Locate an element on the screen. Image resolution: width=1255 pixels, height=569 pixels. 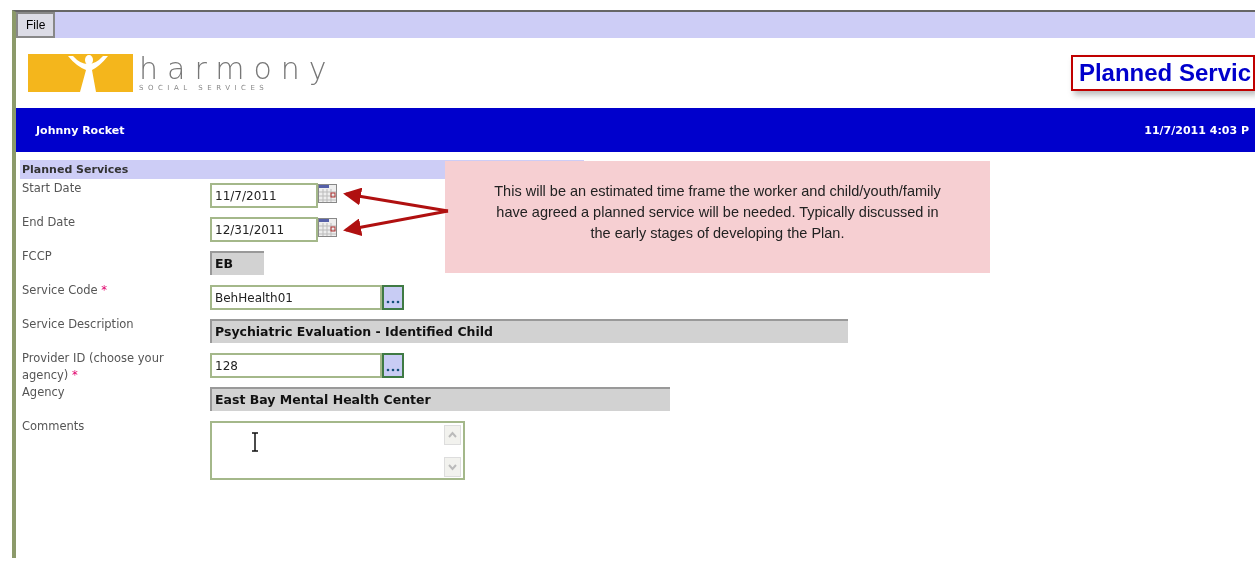
user-name: Johnny Rocket is located at coordinates (80, 130).